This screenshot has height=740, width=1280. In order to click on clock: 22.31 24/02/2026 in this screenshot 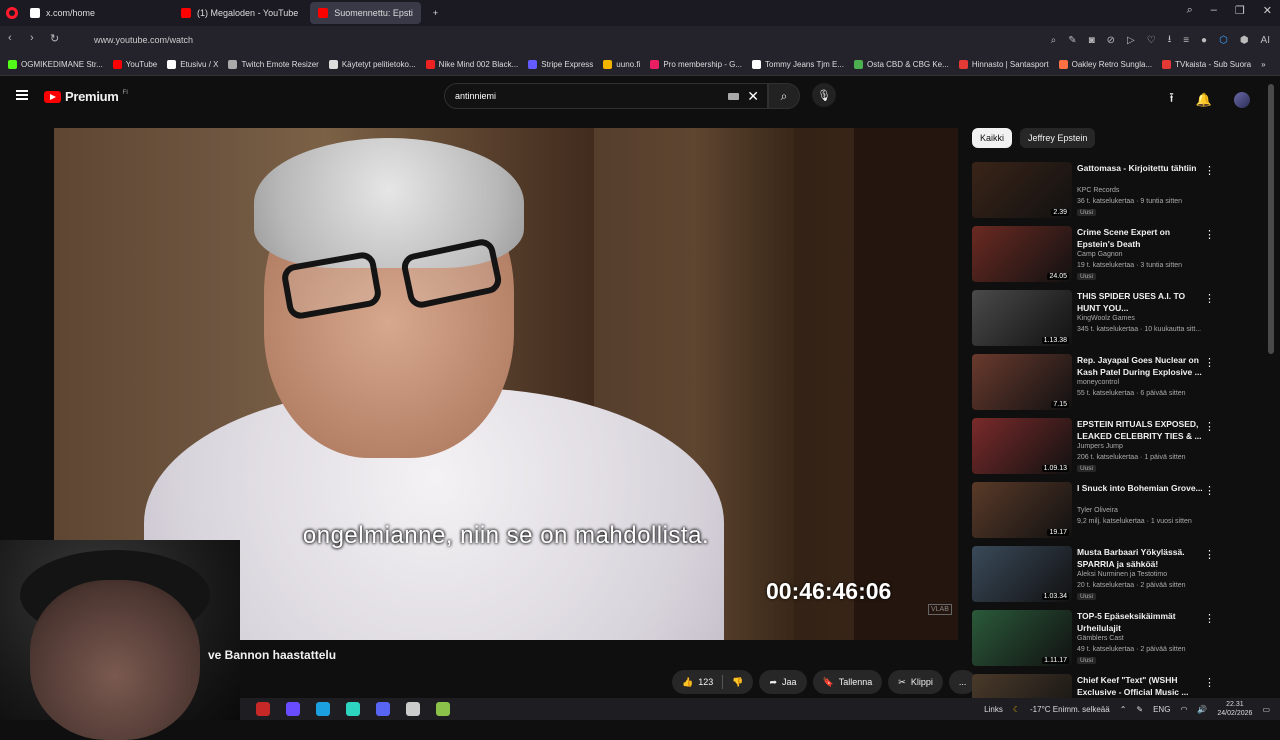, I will do `click(1234, 709)`.